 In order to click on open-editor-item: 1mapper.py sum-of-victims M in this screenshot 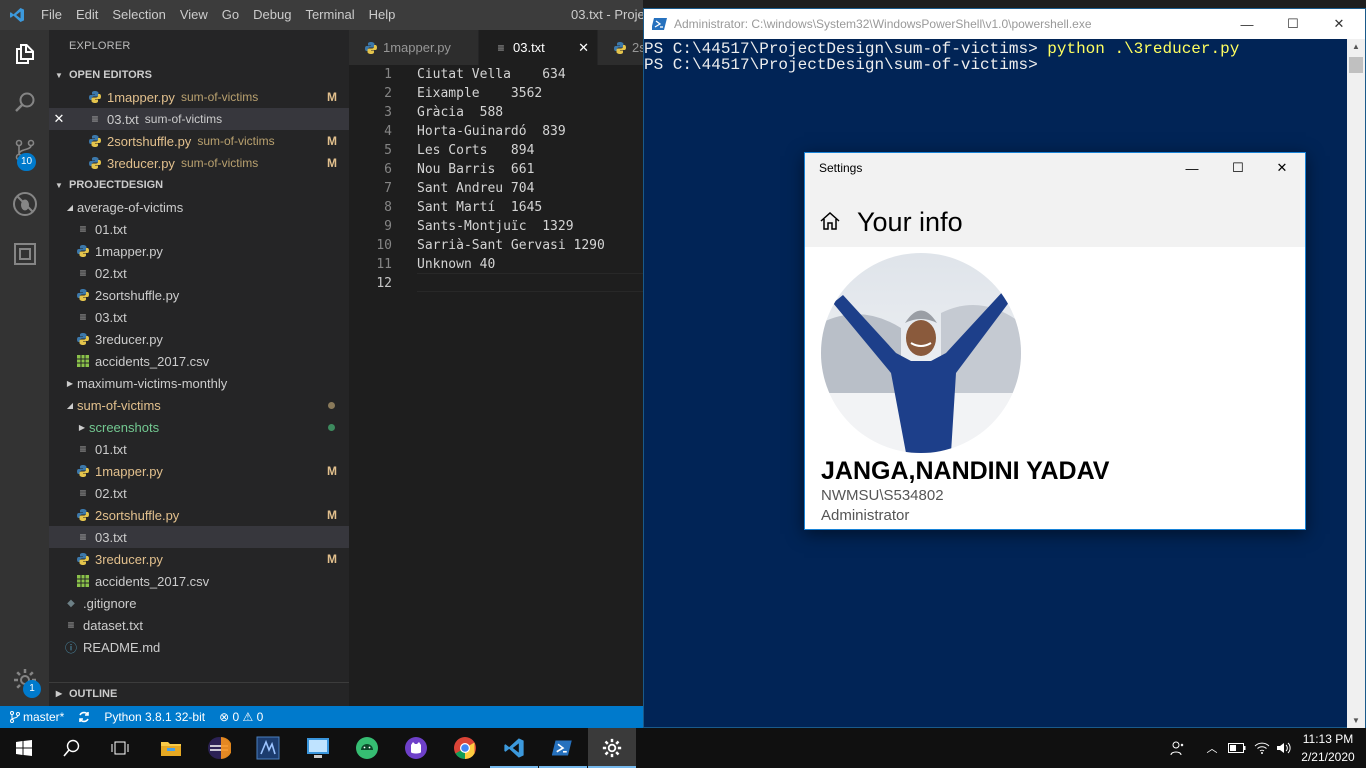, I will do `click(199, 97)`.